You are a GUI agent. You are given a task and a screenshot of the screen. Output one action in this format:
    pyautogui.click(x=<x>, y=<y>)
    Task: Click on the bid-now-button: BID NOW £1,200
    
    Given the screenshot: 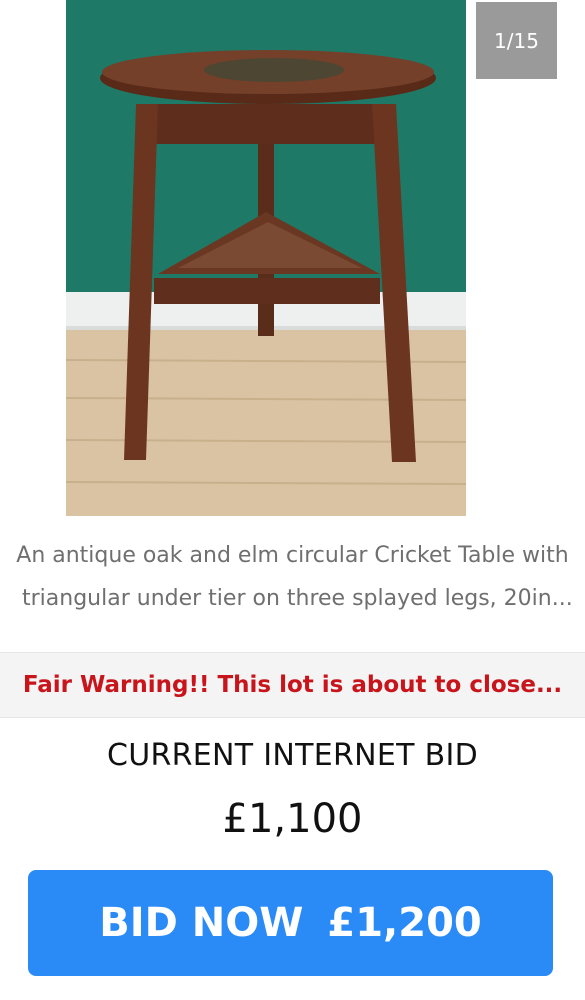 What is the action you would take?
    pyautogui.click(x=290, y=923)
    